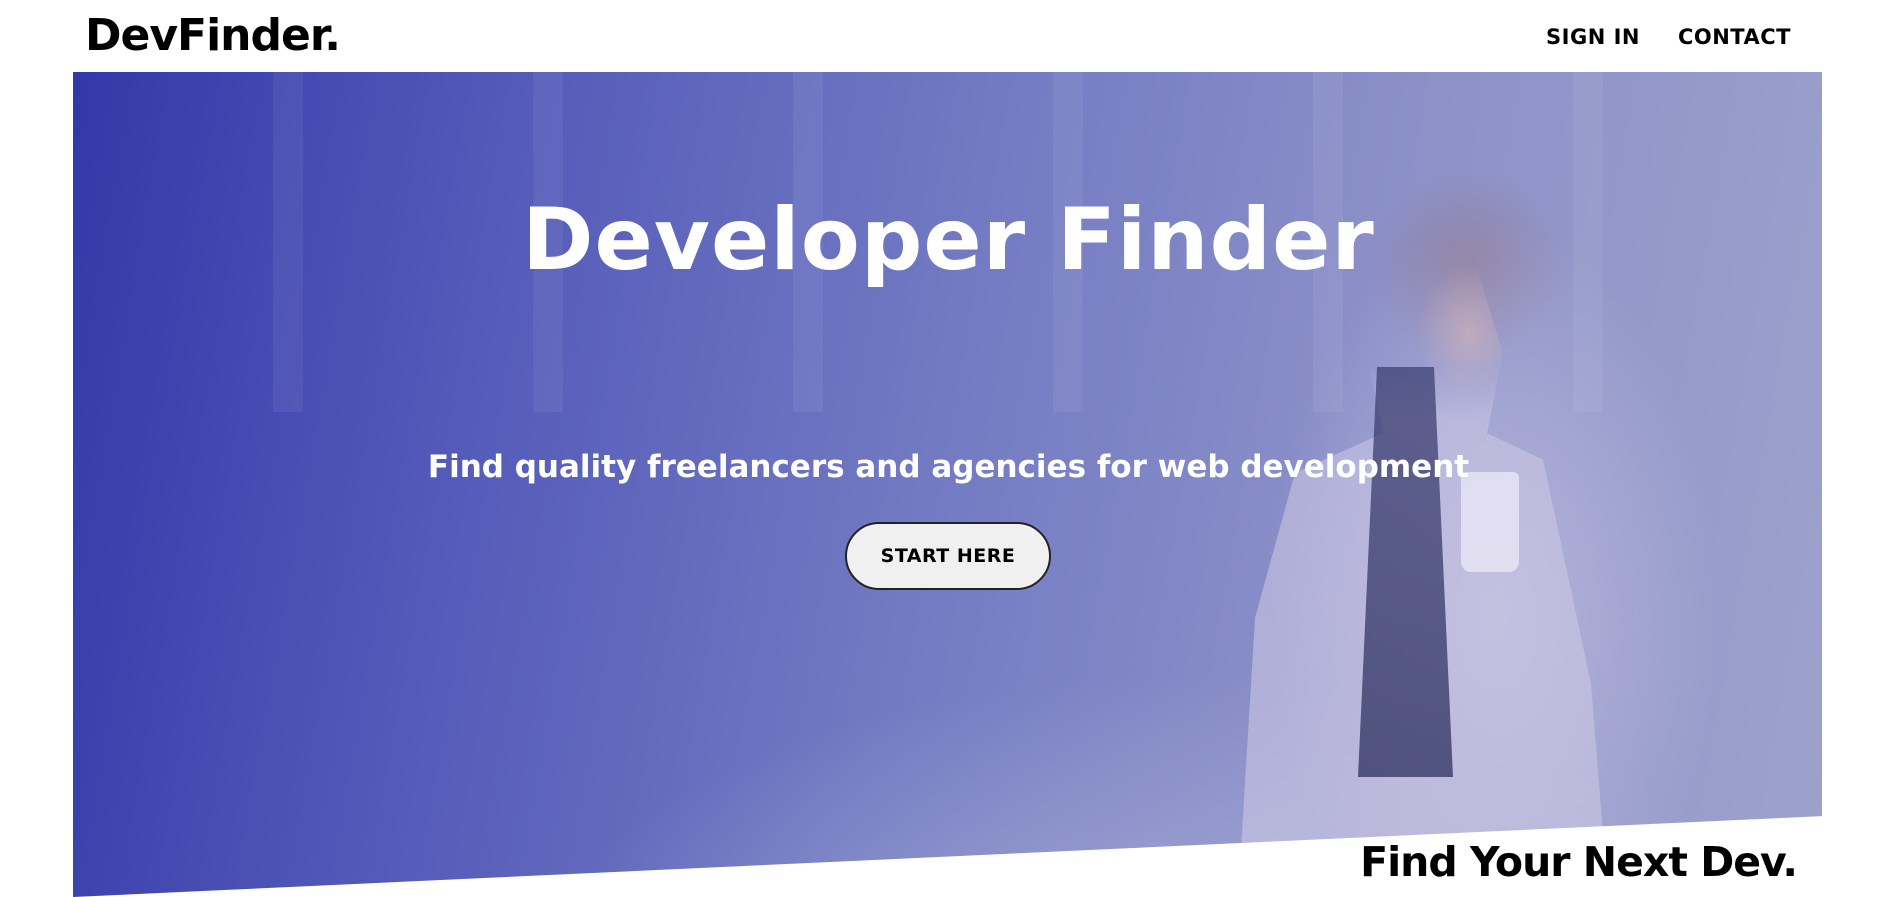 The height and width of the screenshot is (897, 1897). I want to click on section-title: Find Your Next Dev., so click(1579, 862).